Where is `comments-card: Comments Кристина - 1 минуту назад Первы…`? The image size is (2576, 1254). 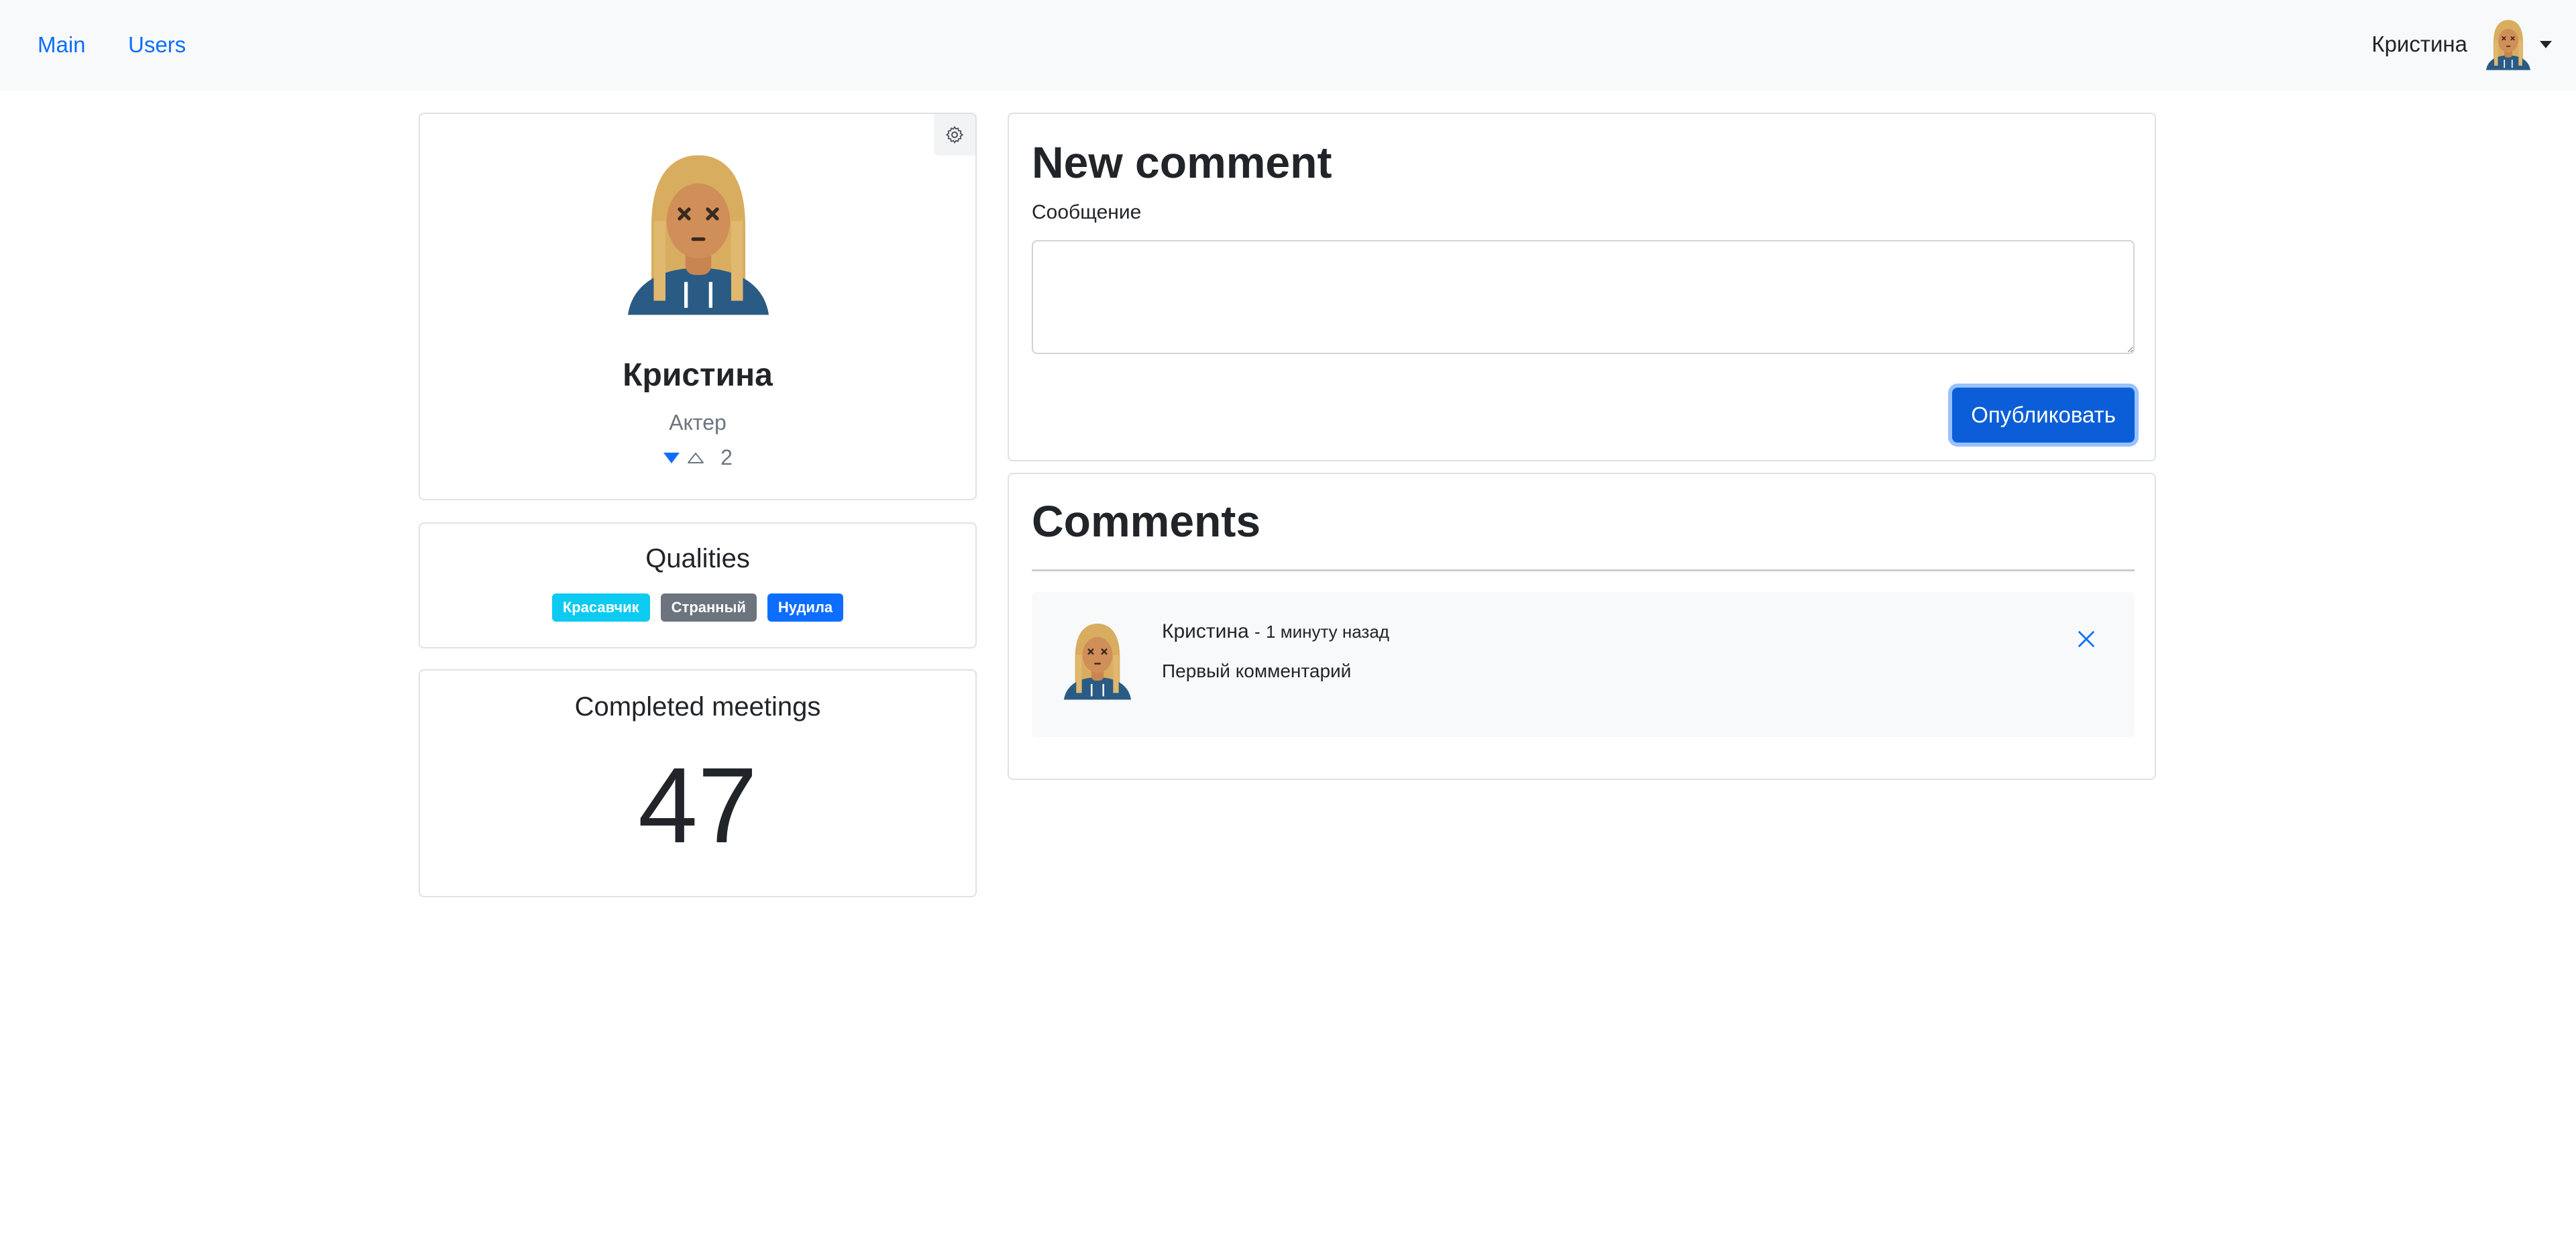 comments-card: Comments Кристина - 1 минуту назад Первы… is located at coordinates (1582, 626).